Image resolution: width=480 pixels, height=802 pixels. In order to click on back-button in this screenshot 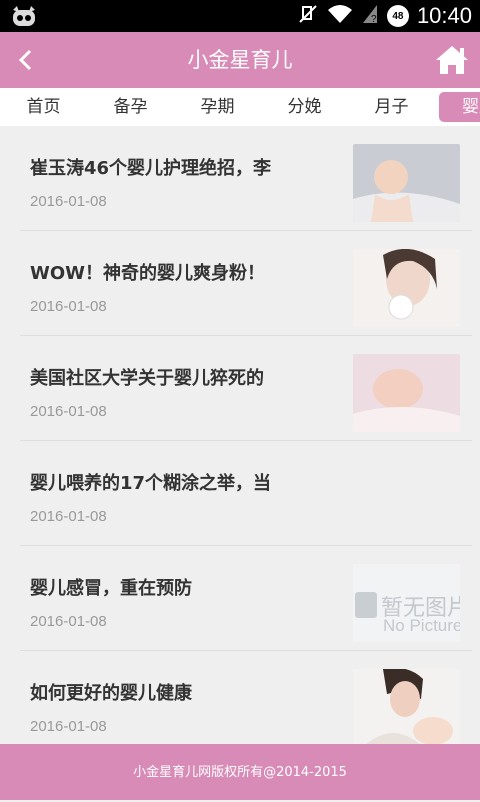, I will do `click(26, 60)`.